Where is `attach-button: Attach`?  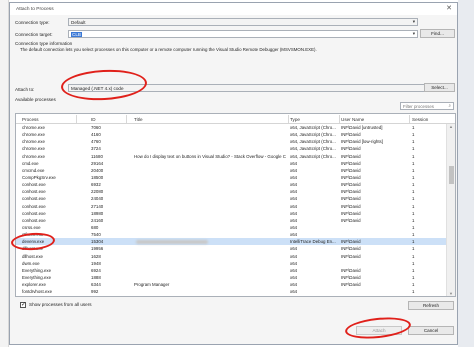 attach-button: Attach is located at coordinates (379, 330).